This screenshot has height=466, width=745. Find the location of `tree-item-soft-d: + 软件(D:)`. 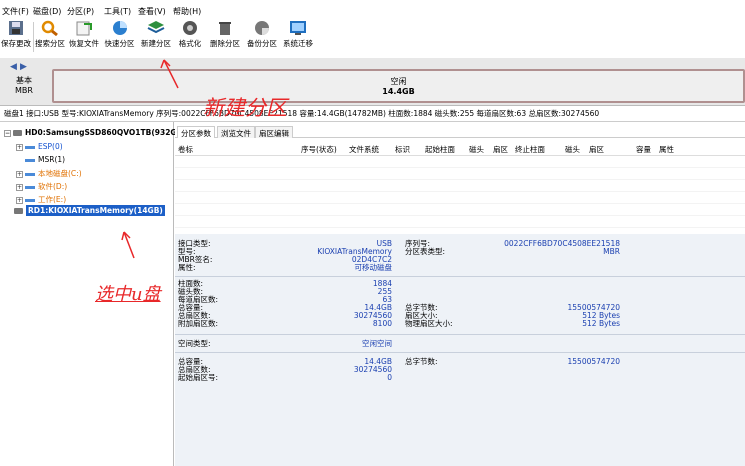

tree-item-soft-d: + 软件(D:) is located at coordinates (41, 186).